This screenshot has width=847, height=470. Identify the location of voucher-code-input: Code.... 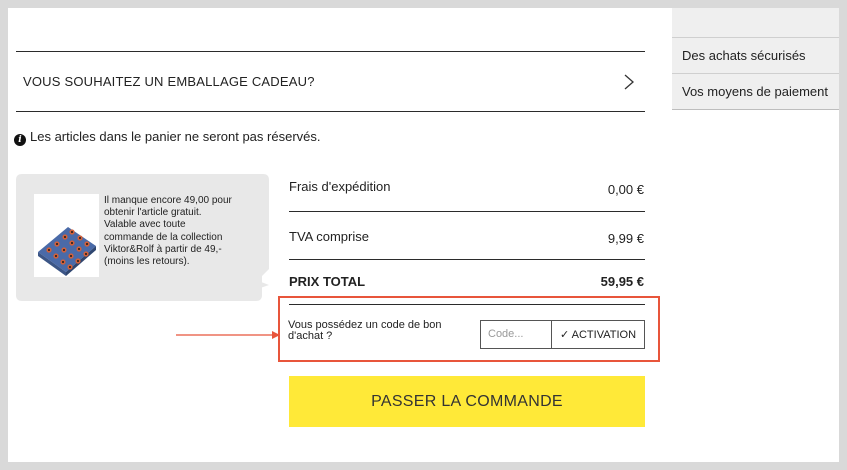
(516, 334).